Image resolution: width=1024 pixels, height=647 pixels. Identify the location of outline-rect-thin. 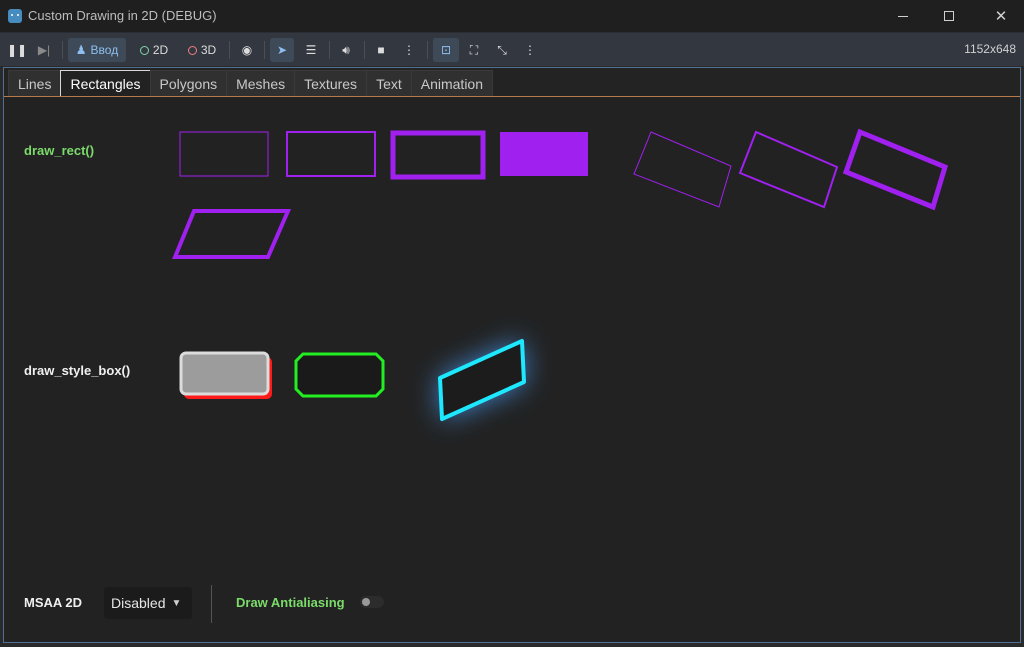
(224, 154).